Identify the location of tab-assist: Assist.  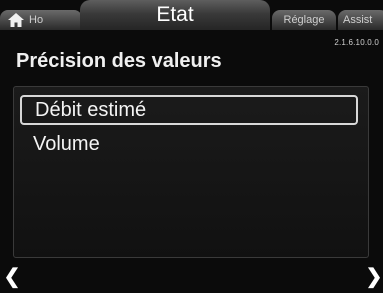
(360, 20).